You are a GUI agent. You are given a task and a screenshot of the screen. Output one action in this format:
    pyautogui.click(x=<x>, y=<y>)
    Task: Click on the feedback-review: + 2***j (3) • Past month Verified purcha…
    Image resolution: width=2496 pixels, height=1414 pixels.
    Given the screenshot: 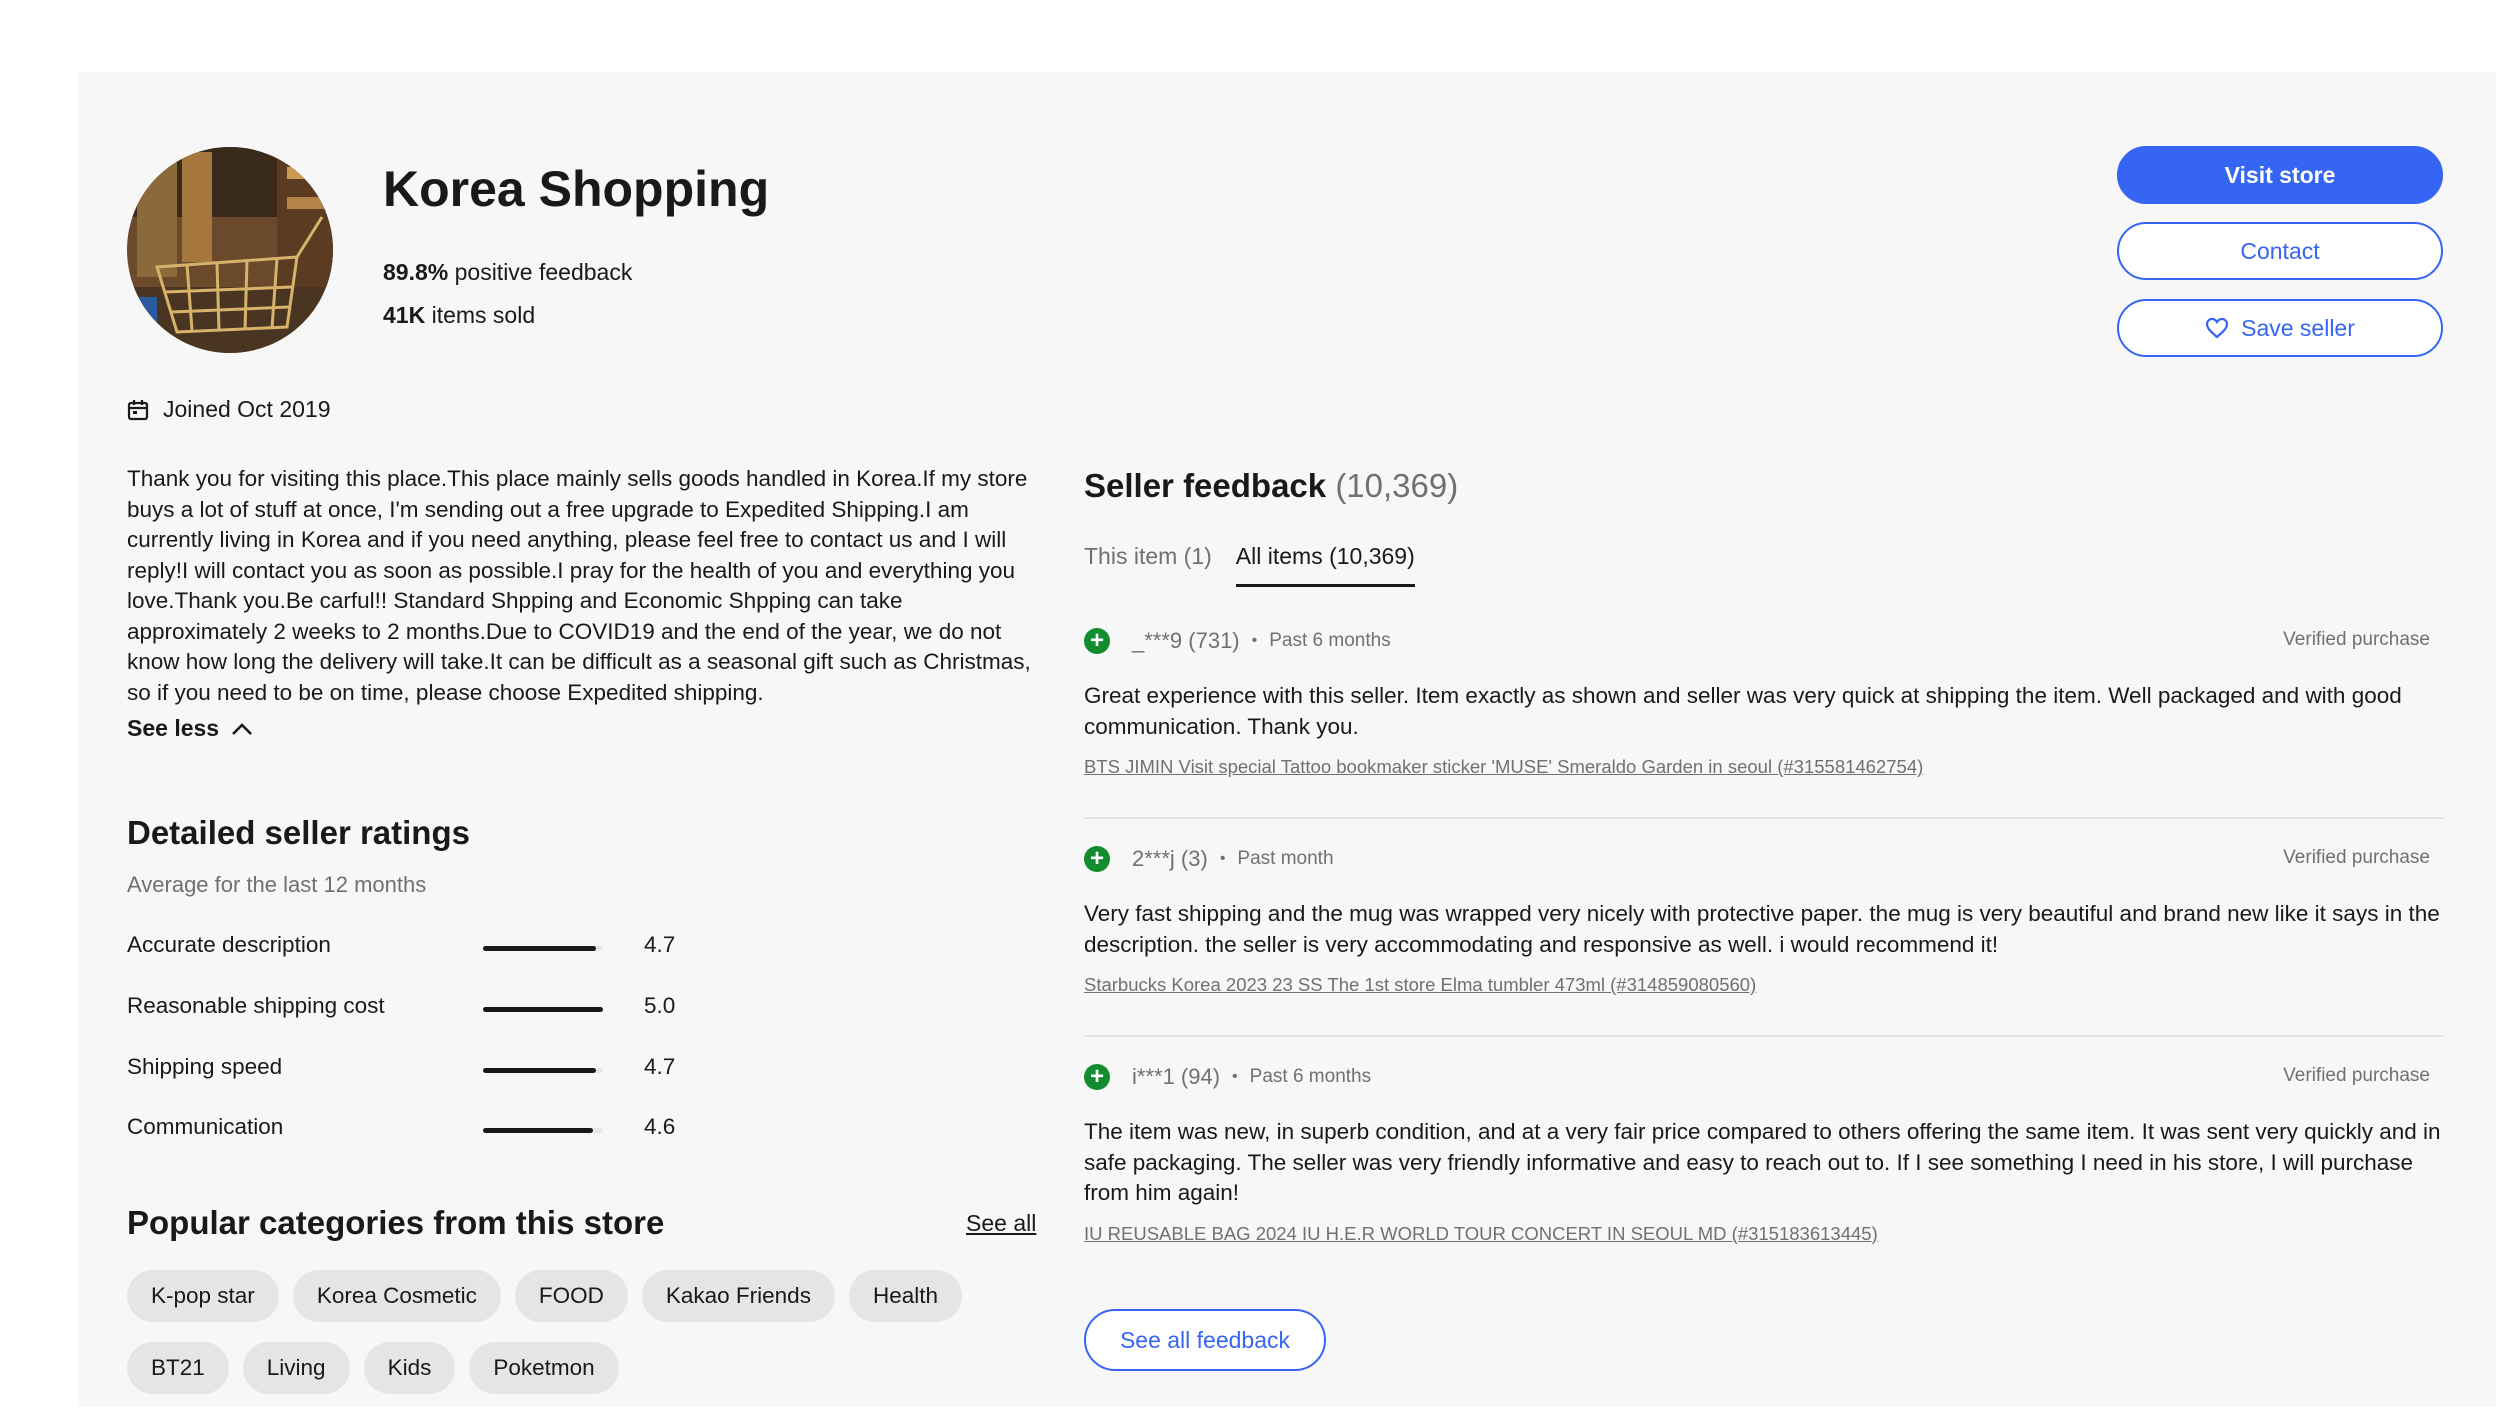 What is the action you would take?
    pyautogui.click(x=1764, y=919)
    